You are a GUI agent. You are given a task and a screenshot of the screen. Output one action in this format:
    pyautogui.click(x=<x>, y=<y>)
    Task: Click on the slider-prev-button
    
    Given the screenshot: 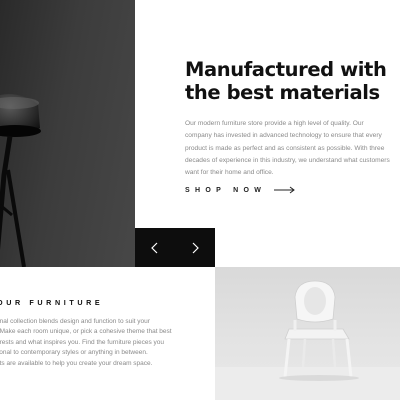 What is the action you would take?
    pyautogui.click(x=155, y=247)
    